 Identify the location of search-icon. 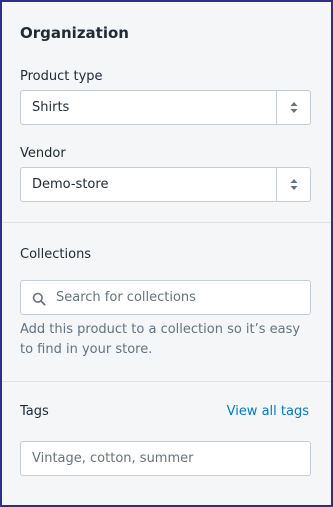
(39, 300).